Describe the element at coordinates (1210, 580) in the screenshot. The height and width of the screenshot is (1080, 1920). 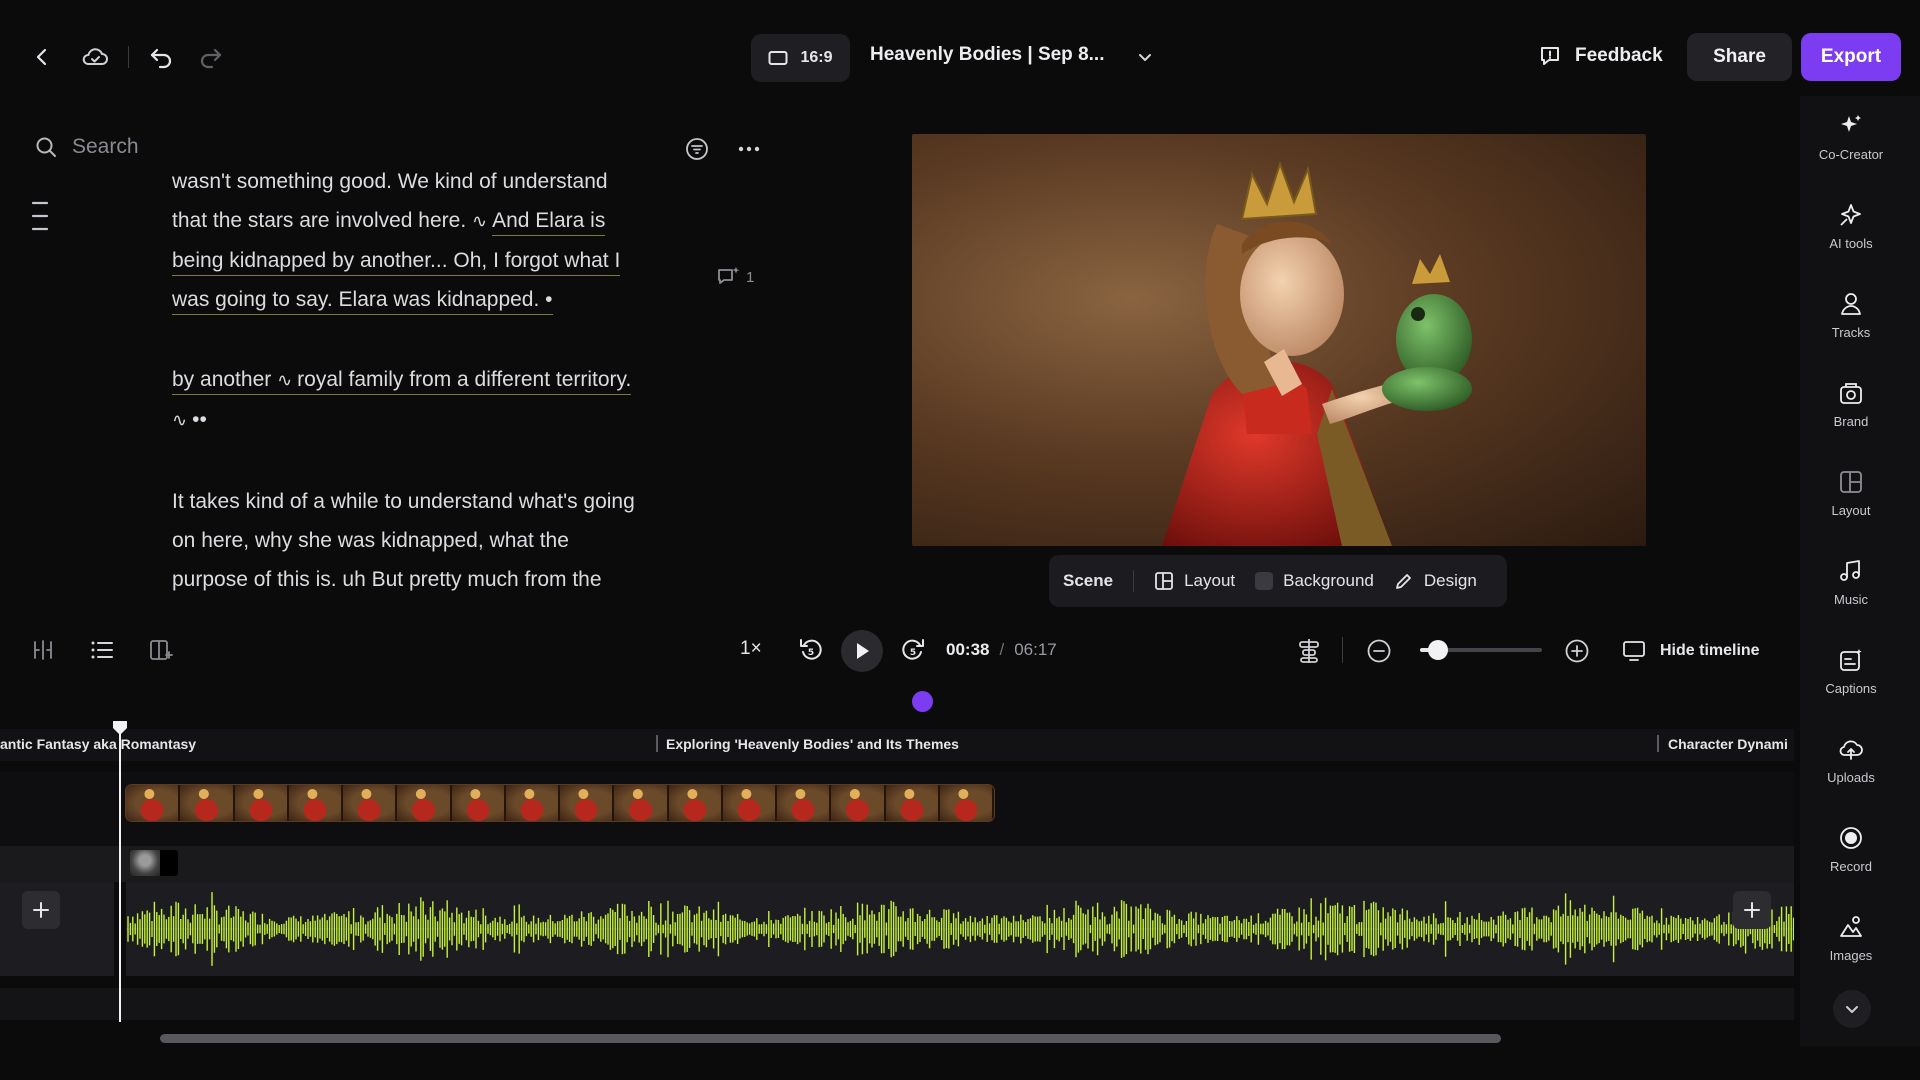
I see `layout-label: Layout` at that location.